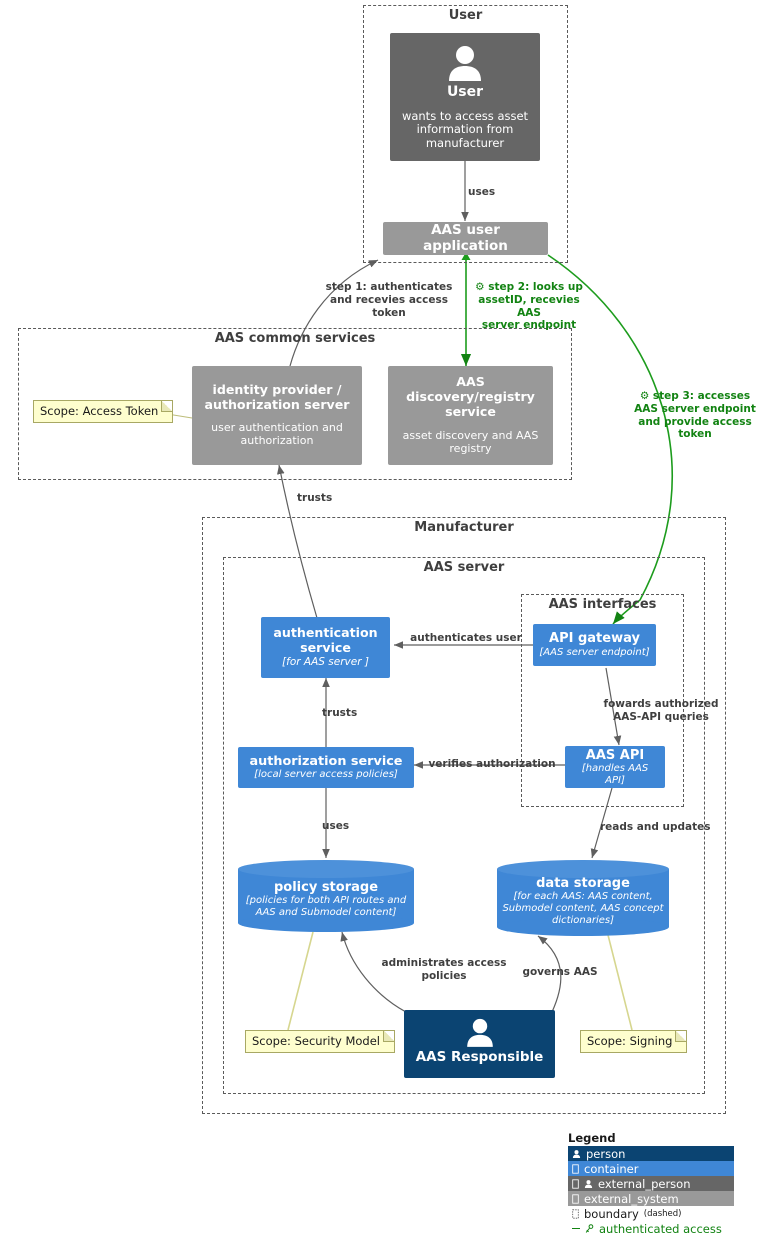 This screenshot has height=1248, width=777. I want to click on node-aas-user-application: AAS user application, so click(465, 238).